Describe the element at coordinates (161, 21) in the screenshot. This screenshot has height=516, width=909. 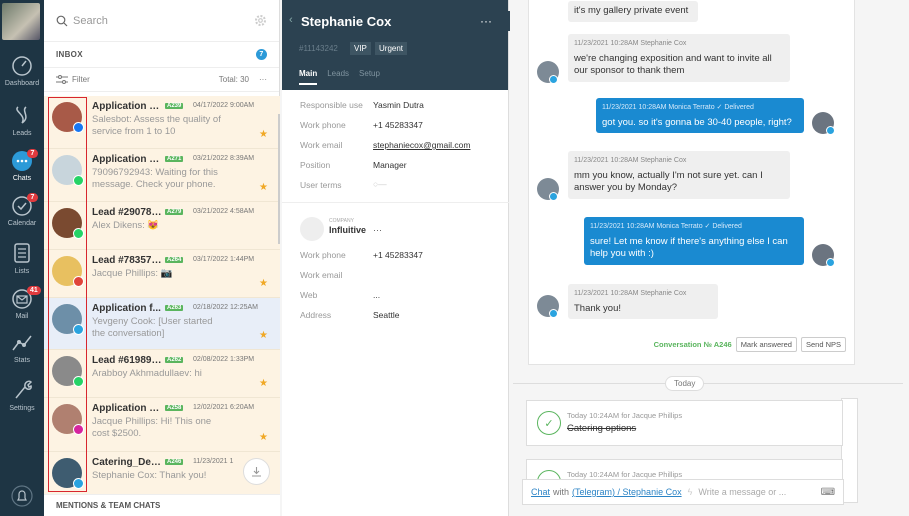
I see `search-bar: Search` at that location.